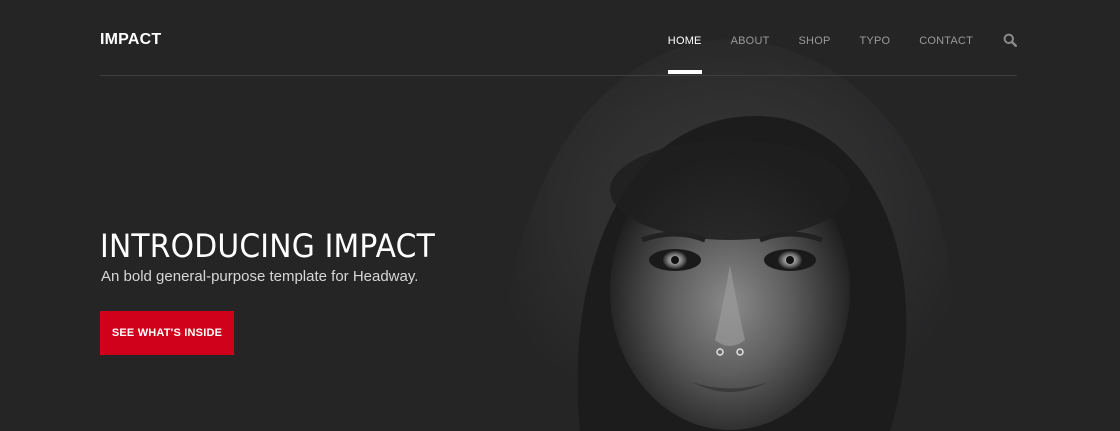  Describe the element at coordinates (268, 246) in the screenshot. I see `hero-title: INTRODUCING IMPACT` at that location.